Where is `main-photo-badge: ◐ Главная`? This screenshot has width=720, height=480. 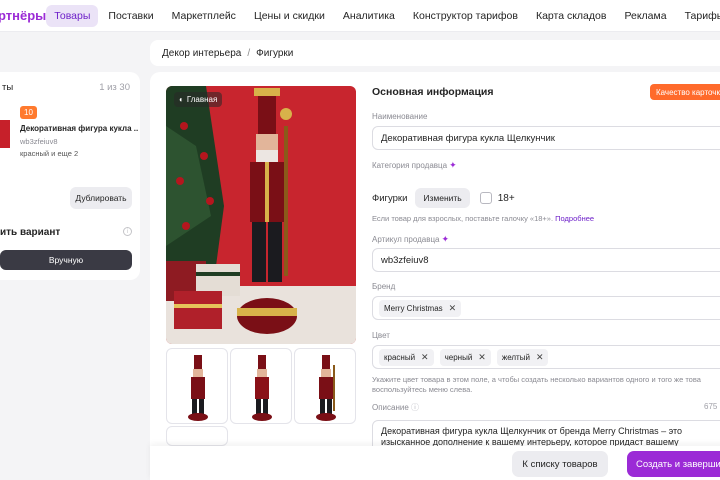 main-photo-badge: ◐ Главная is located at coordinates (198, 99).